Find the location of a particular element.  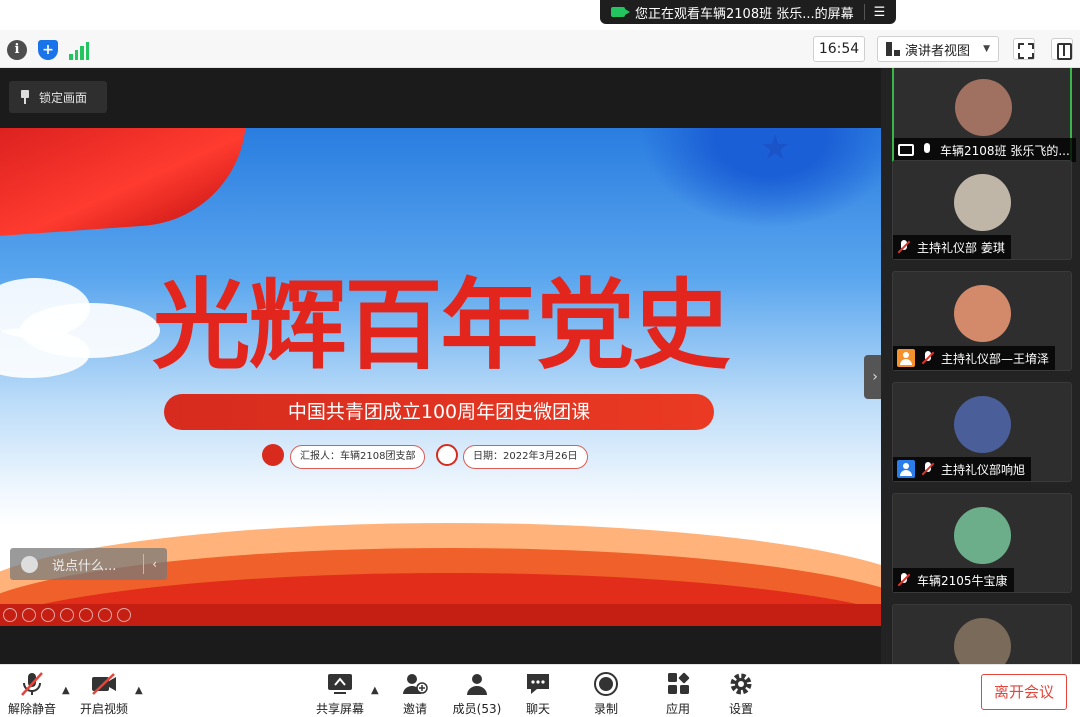

participant-name-bar: 主持礼仪部 姜琪 is located at coordinates (952, 247).